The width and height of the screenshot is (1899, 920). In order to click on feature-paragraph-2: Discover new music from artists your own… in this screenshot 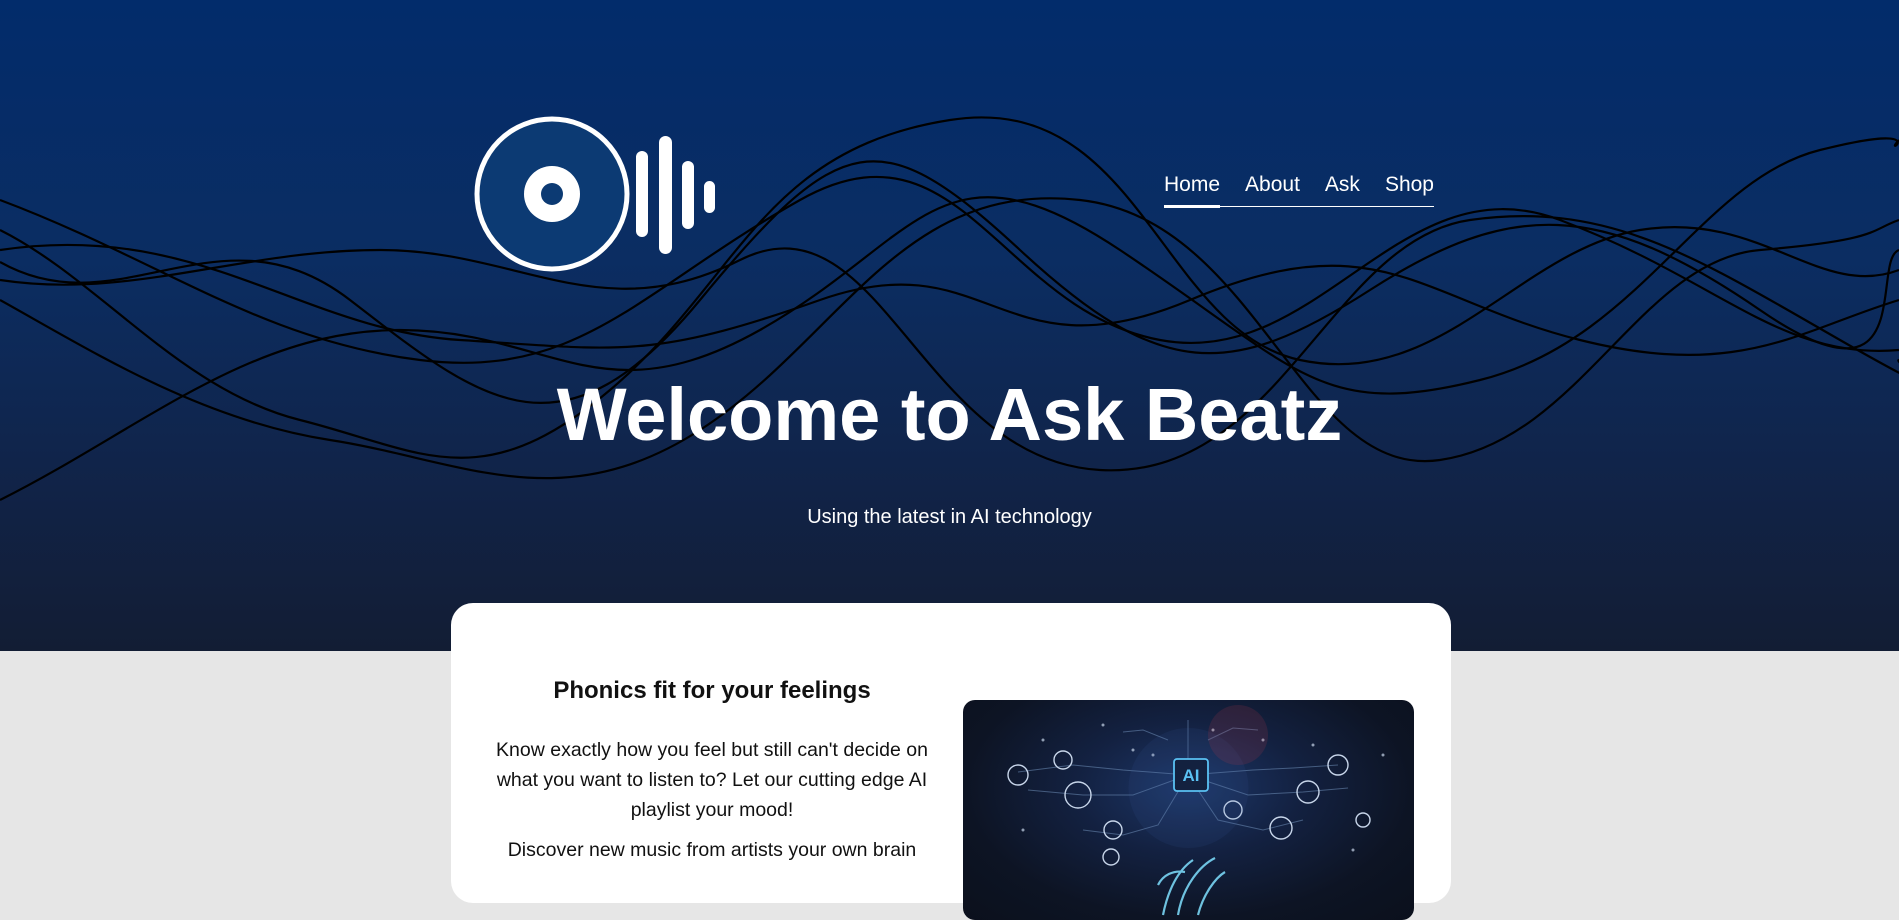, I will do `click(712, 850)`.